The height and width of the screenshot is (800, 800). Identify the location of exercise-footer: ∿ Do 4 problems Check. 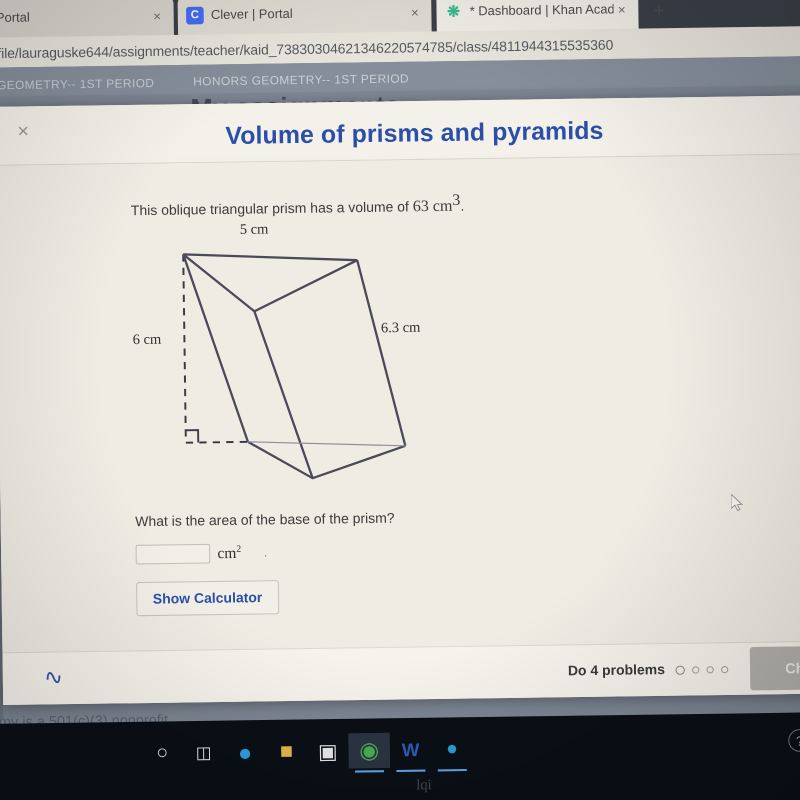
(401, 673).